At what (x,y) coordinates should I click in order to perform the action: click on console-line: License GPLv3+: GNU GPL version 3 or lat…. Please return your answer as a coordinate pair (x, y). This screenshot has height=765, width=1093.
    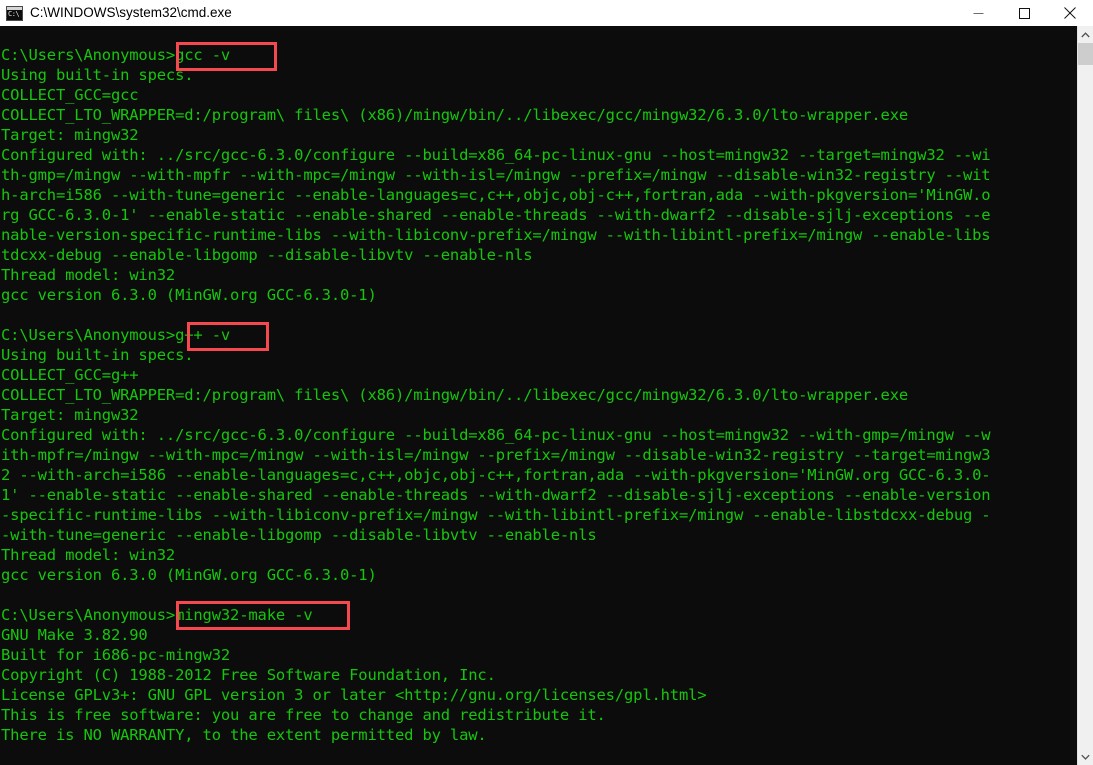
    Looking at the image, I should click on (354, 695).